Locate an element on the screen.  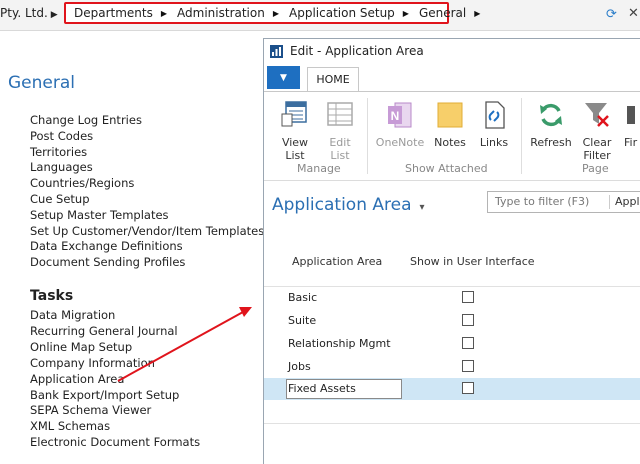
breadcrumb-label: Administration is located at coordinates (221, 13).